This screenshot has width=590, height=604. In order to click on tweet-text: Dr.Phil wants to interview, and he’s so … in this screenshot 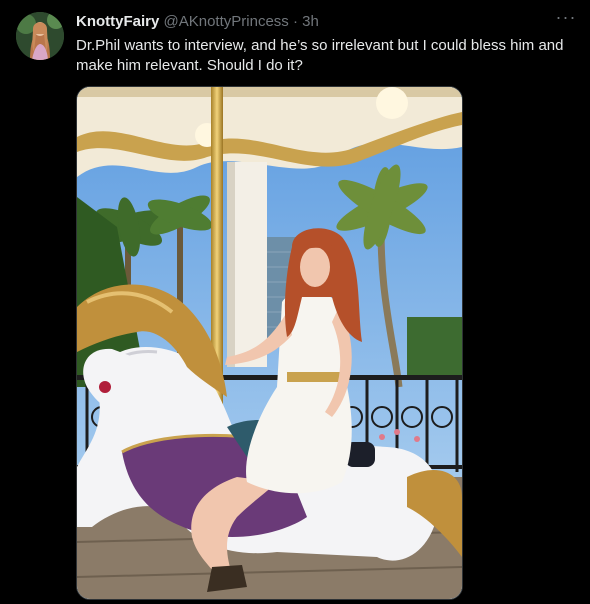, I will do `click(320, 55)`.